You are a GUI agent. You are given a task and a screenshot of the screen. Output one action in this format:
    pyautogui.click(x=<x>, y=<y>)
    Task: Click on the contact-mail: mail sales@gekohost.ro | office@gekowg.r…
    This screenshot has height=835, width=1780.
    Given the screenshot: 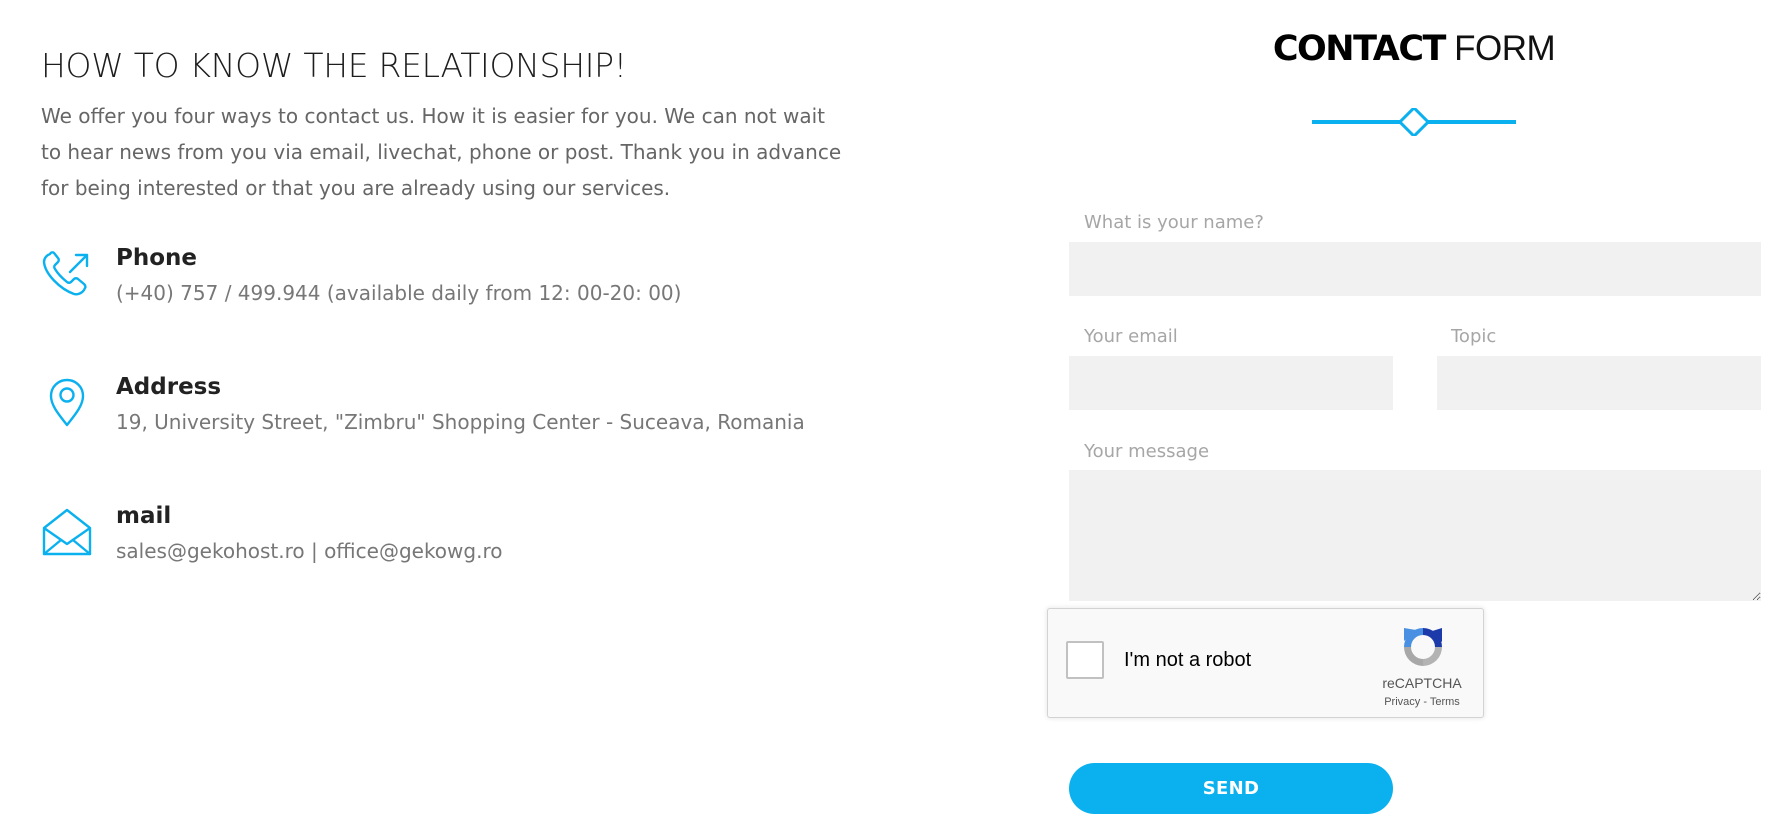 What is the action you would take?
    pyautogui.click(x=271, y=532)
    